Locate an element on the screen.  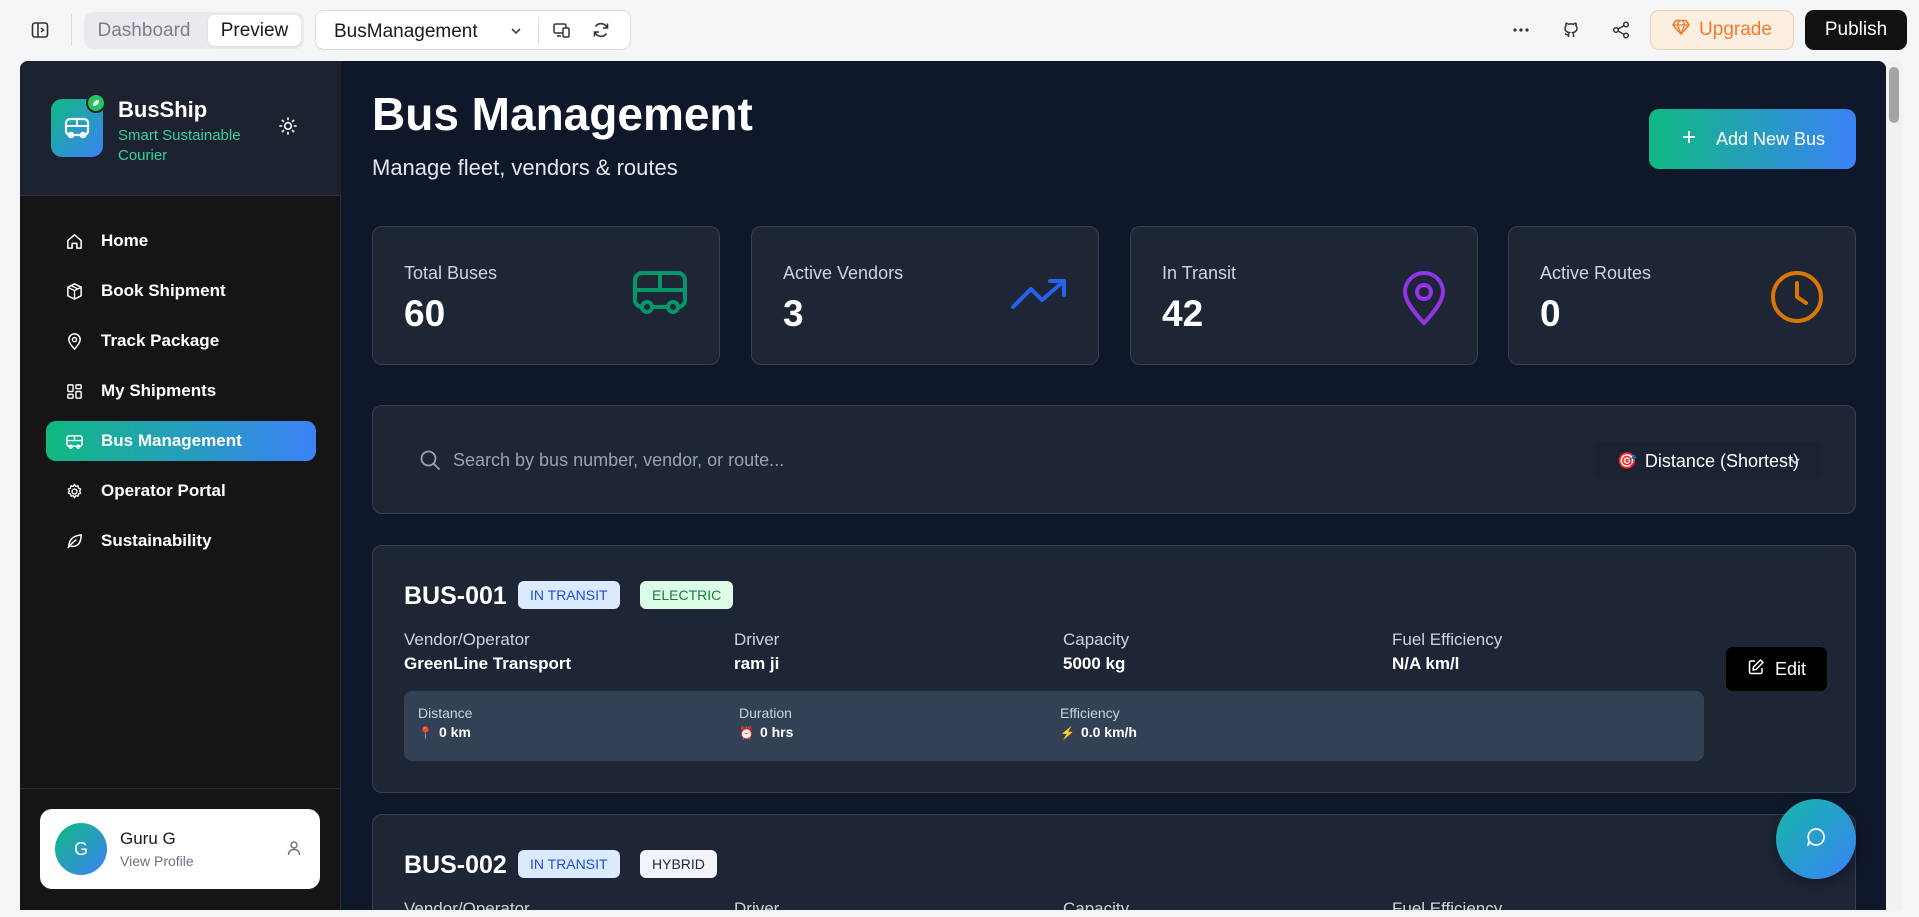
dashboard-icon is located at coordinates (74, 391).